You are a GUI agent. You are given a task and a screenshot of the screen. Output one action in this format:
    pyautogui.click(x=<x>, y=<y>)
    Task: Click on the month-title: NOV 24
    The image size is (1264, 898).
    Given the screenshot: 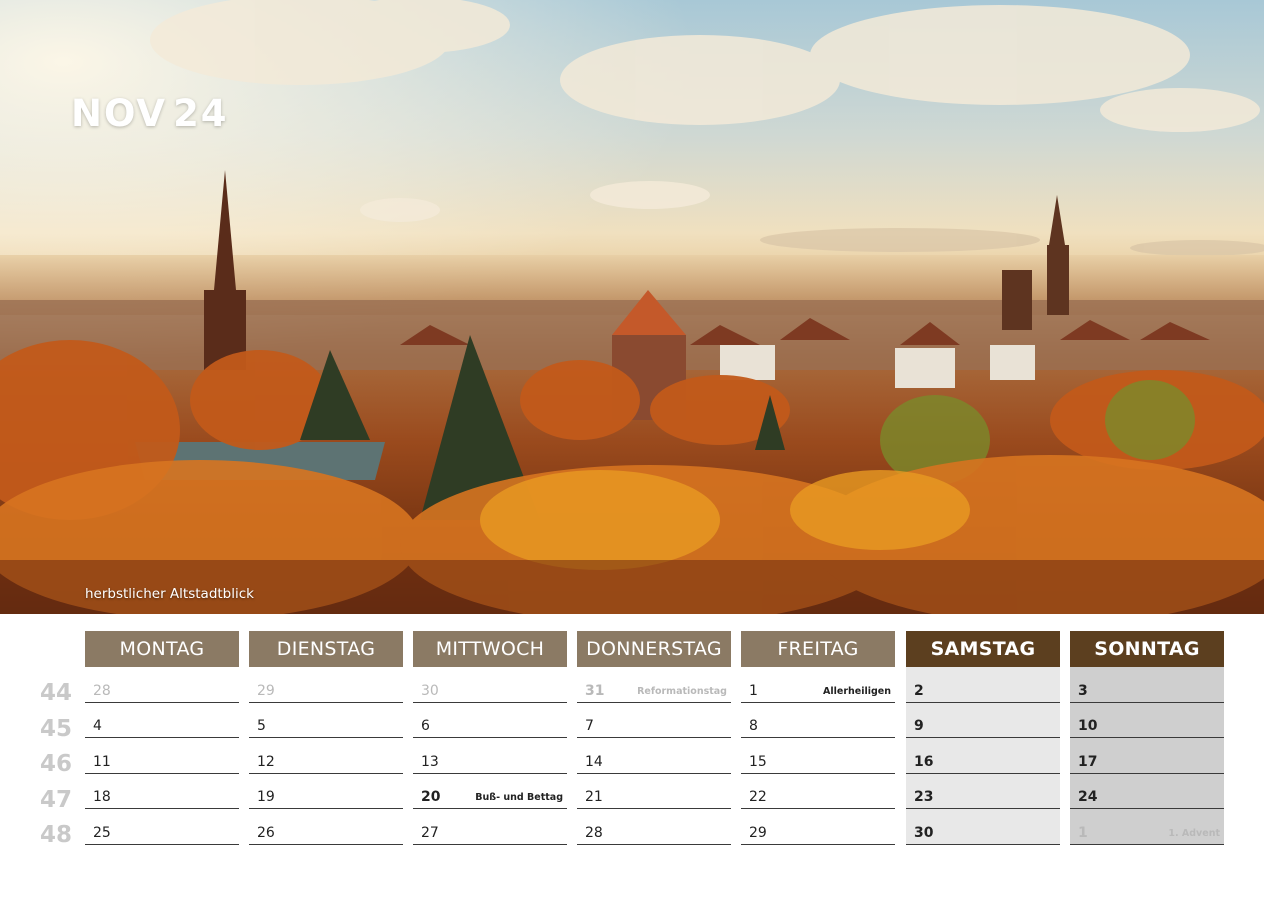 What is the action you would take?
    pyautogui.click(x=150, y=113)
    